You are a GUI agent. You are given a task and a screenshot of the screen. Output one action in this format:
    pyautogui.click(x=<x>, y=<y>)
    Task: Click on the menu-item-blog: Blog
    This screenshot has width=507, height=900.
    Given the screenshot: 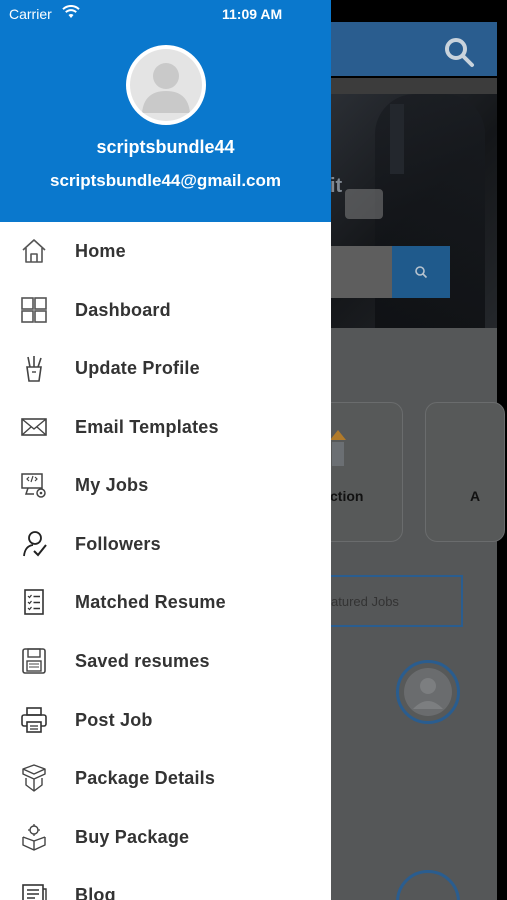 What is the action you would take?
    pyautogui.click(x=165, y=883)
    